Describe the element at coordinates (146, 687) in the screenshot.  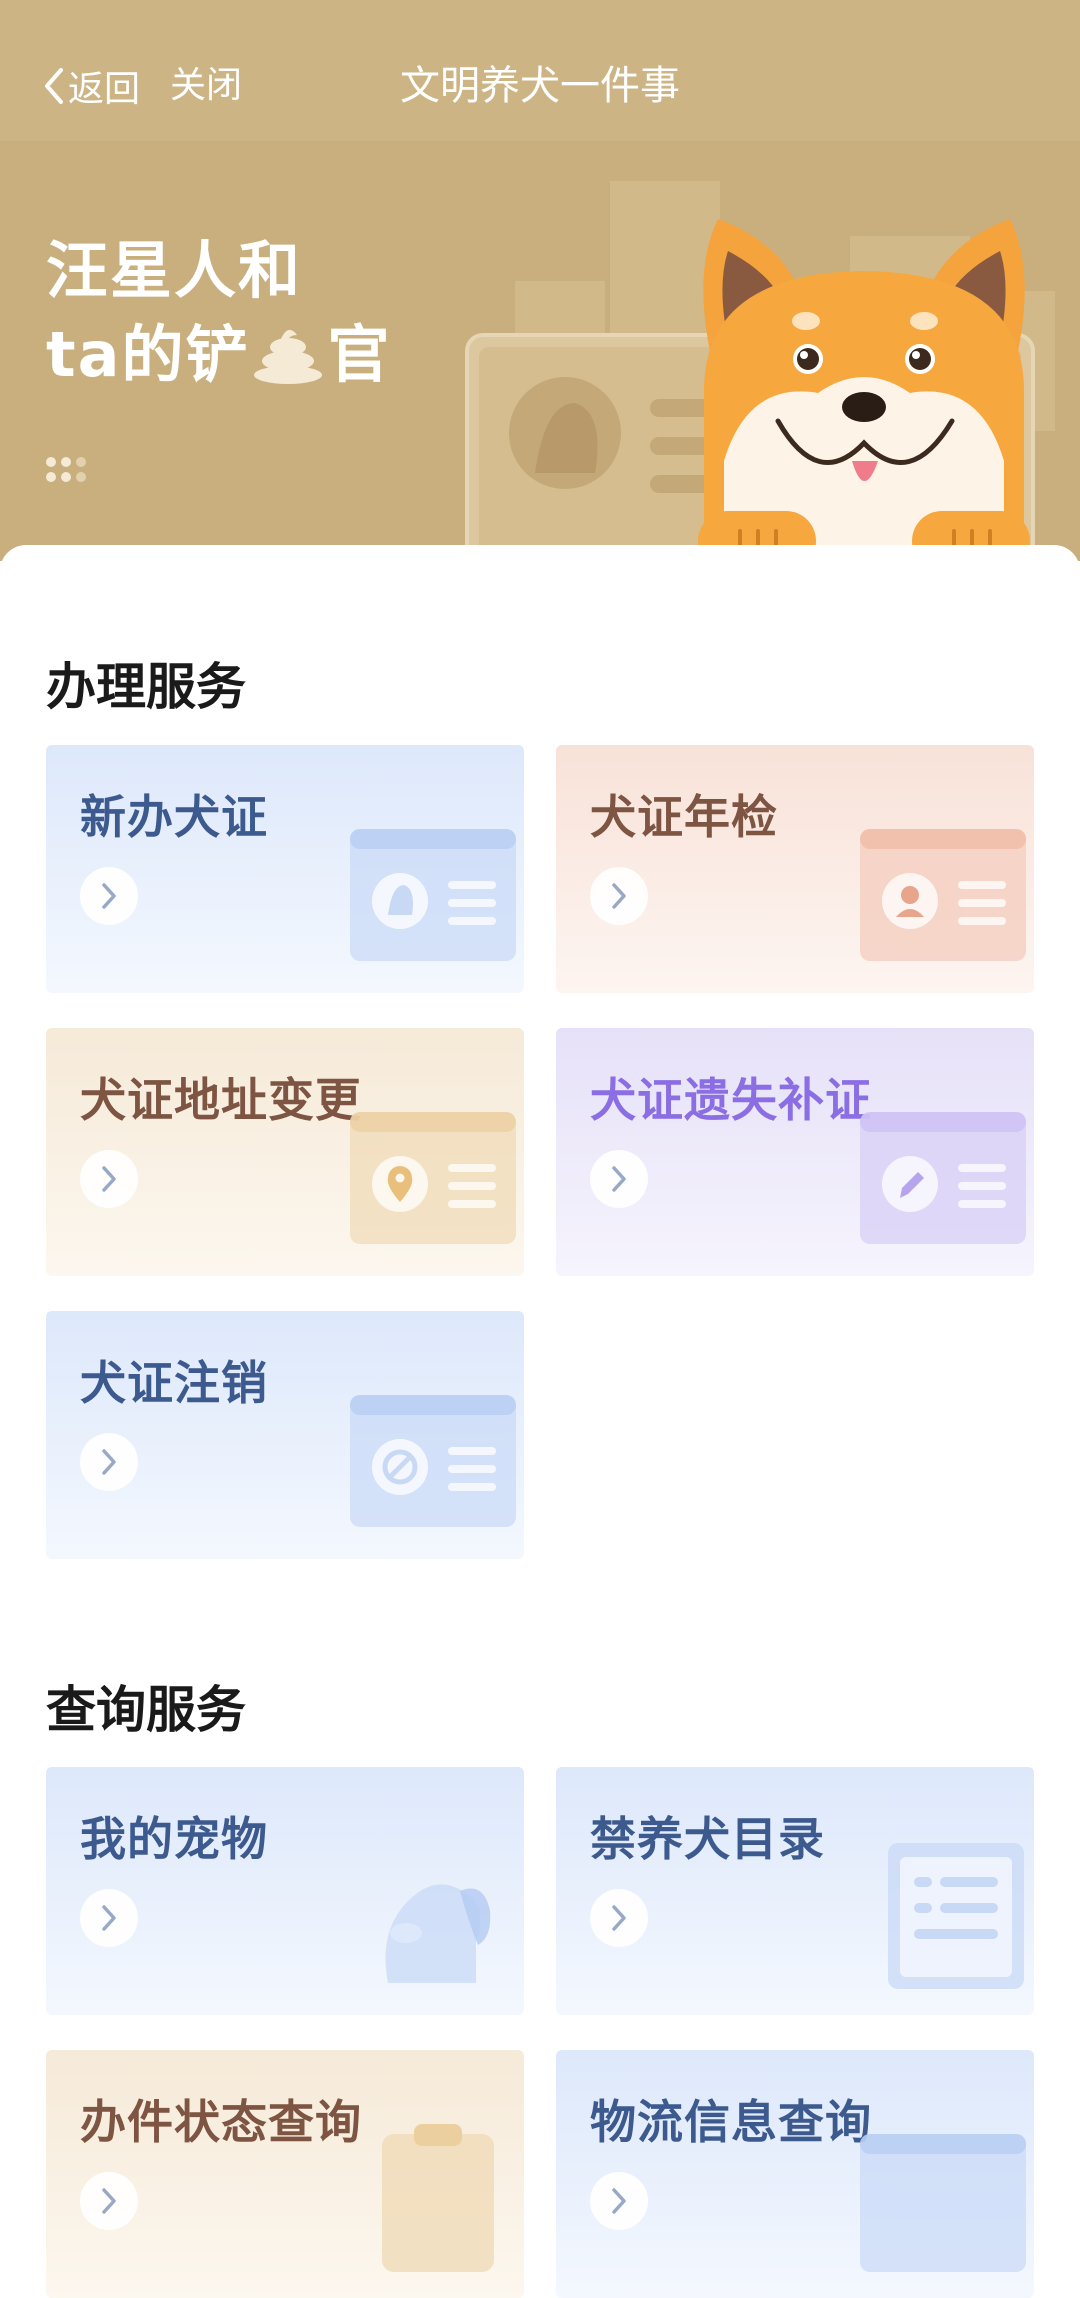
I see `handle-services-title: 办理服务` at that location.